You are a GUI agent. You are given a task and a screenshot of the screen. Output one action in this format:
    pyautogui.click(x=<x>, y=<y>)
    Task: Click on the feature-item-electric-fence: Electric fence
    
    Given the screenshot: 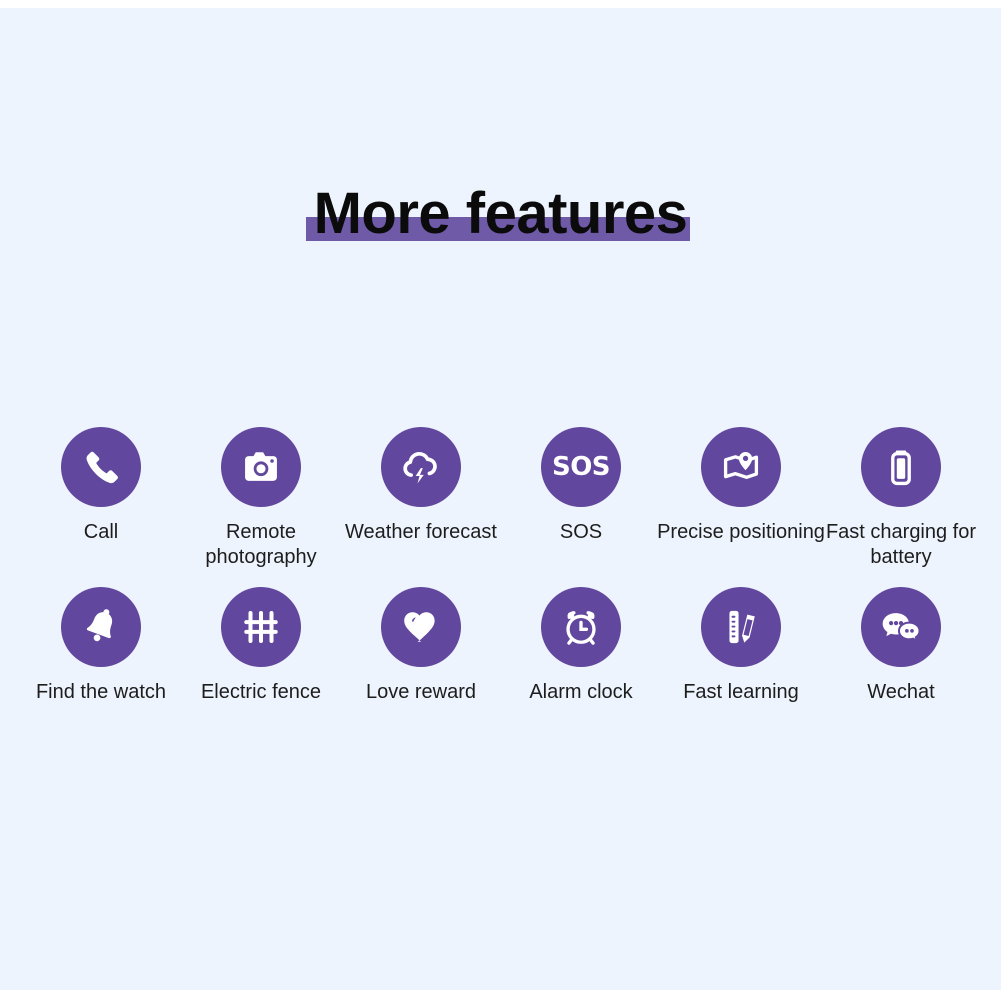 What is the action you would take?
    pyautogui.click(x=261, y=646)
    